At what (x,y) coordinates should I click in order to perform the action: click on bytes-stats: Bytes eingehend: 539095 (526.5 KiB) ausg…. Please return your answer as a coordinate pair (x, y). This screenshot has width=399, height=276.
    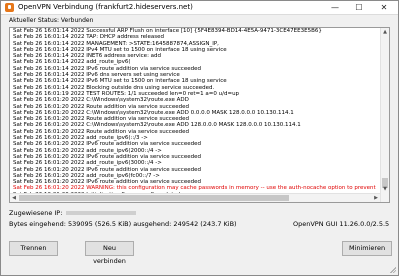
    Looking at the image, I should click on (123, 224).